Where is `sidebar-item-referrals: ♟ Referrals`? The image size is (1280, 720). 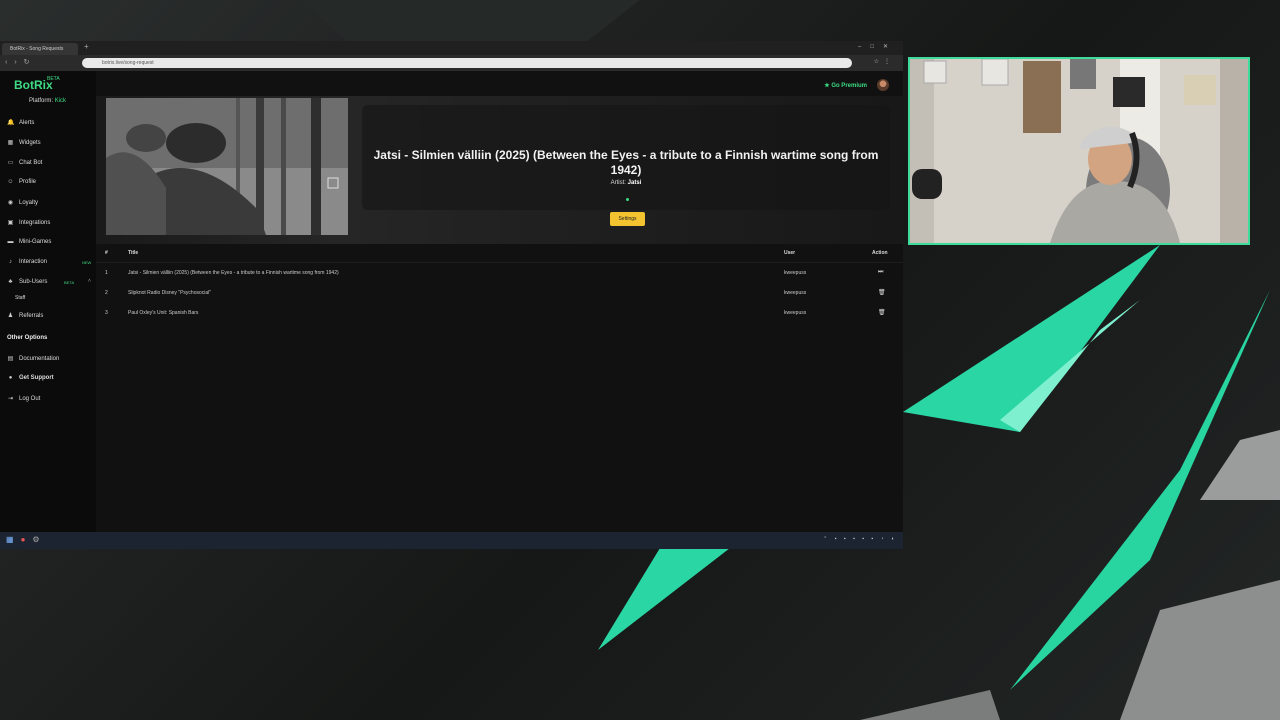 sidebar-item-referrals: ♟ Referrals is located at coordinates (25, 316).